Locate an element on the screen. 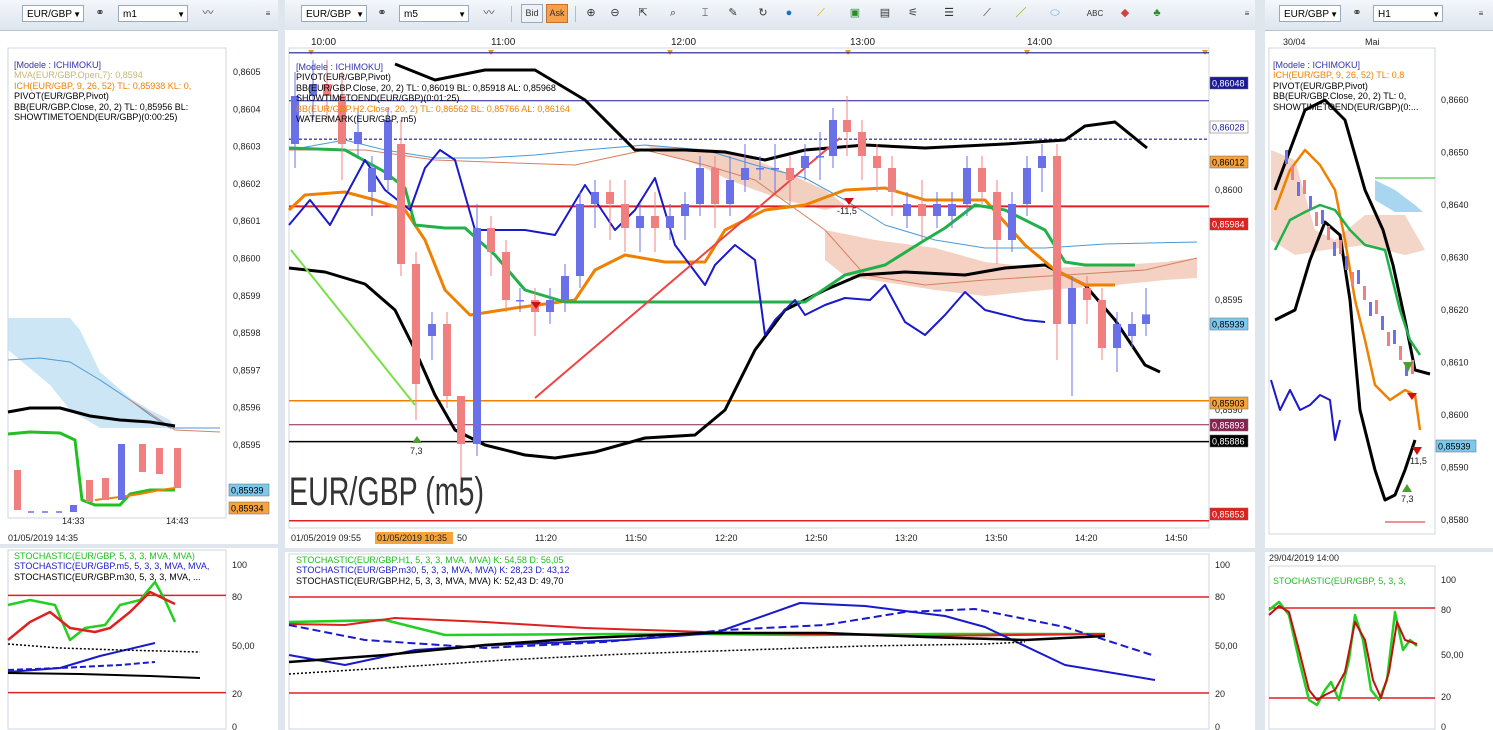 This screenshot has width=1493, height=730. top-time-label: Mai is located at coordinates (1372, 42).